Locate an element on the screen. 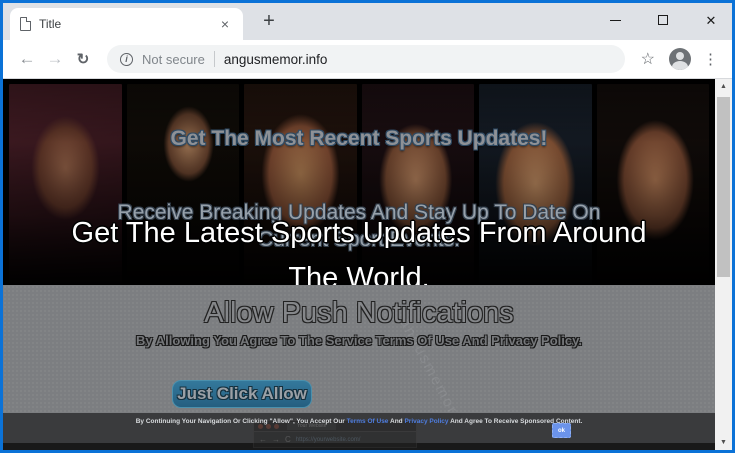  mockup-nav-row: ← → C https://yourwebsite.com/ is located at coordinates (335, 440).